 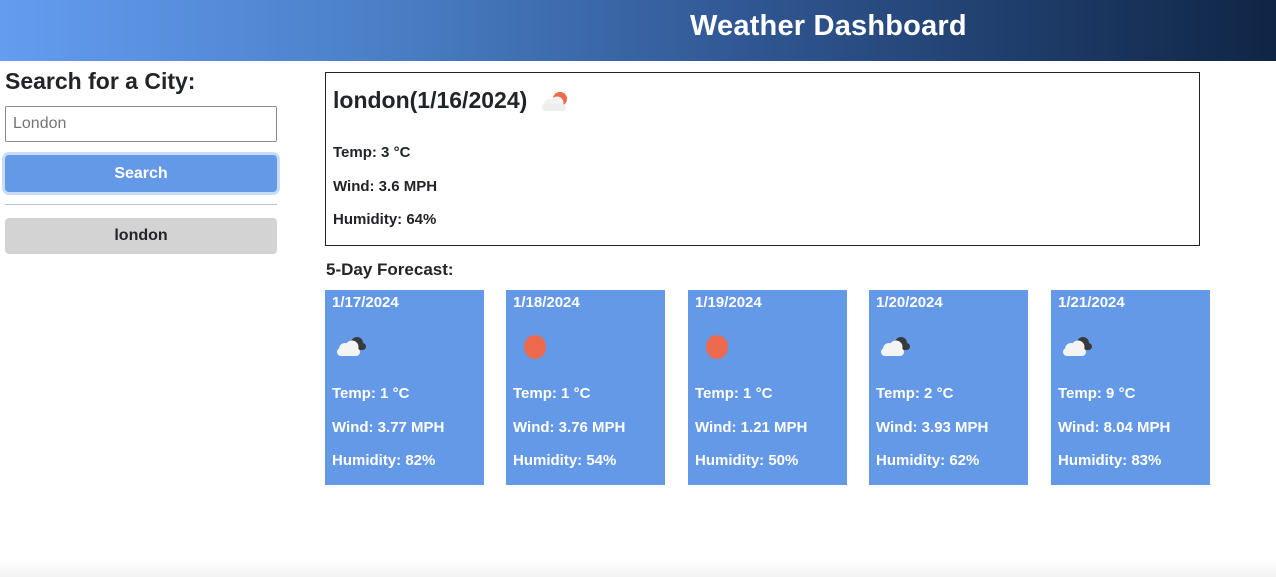 What do you see at coordinates (372, 152) in the screenshot?
I see `current-temp: Temp: 3 °C` at bounding box center [372, 152].